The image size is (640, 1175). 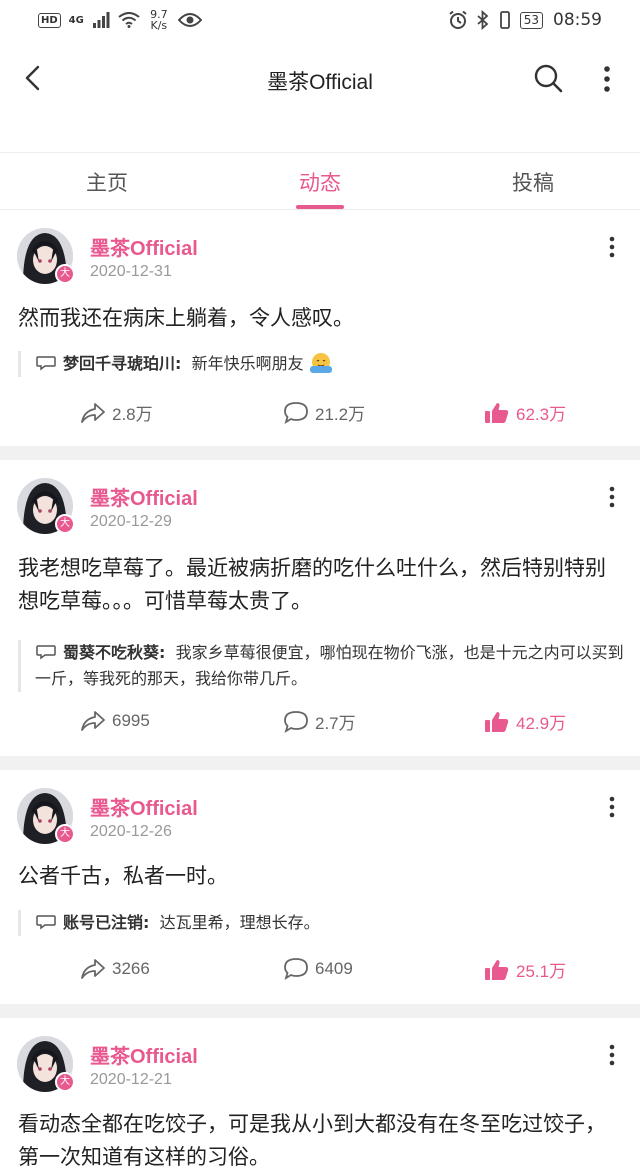 I want to click on comment-button: 21.2万, so click(x=324, y=412).